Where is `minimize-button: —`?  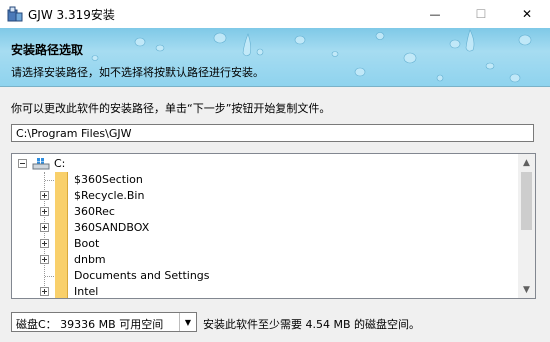 minimize-button: — is located at coordinates (435, 14).